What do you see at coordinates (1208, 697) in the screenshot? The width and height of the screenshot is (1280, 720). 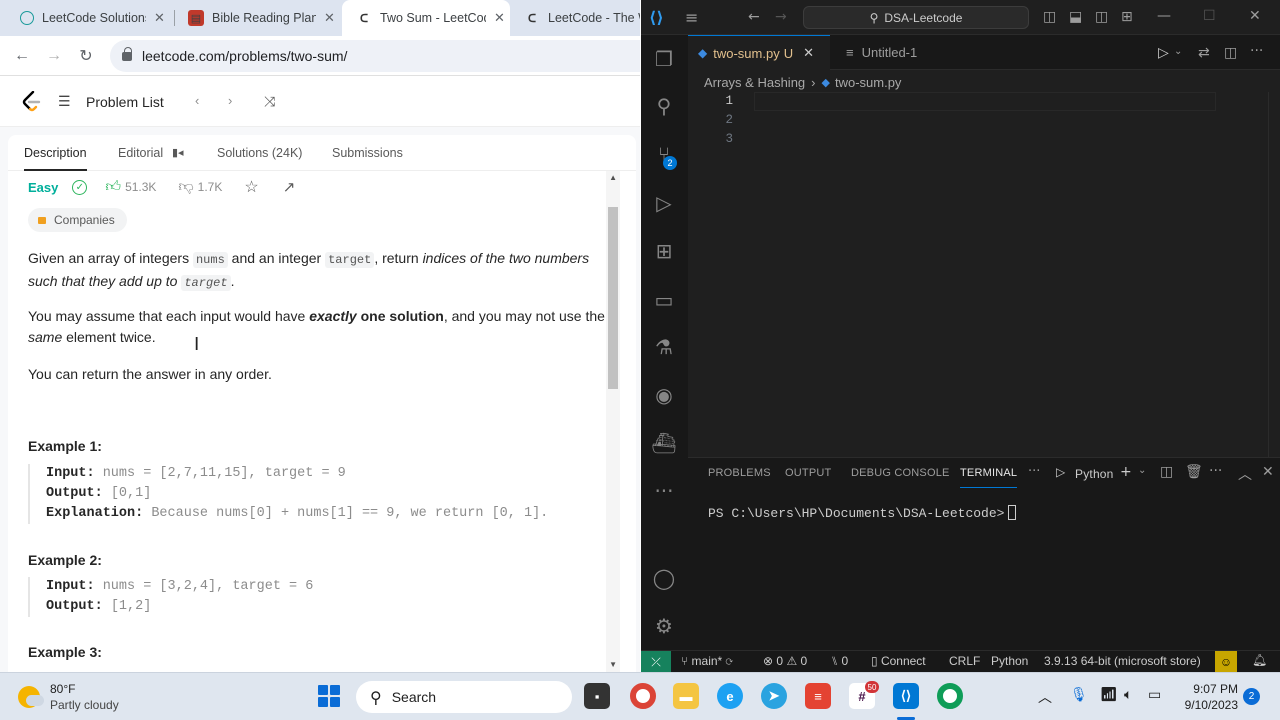 I see `clock: 9:07 PM 9/10/2023` at bounding box center [1208, 697].